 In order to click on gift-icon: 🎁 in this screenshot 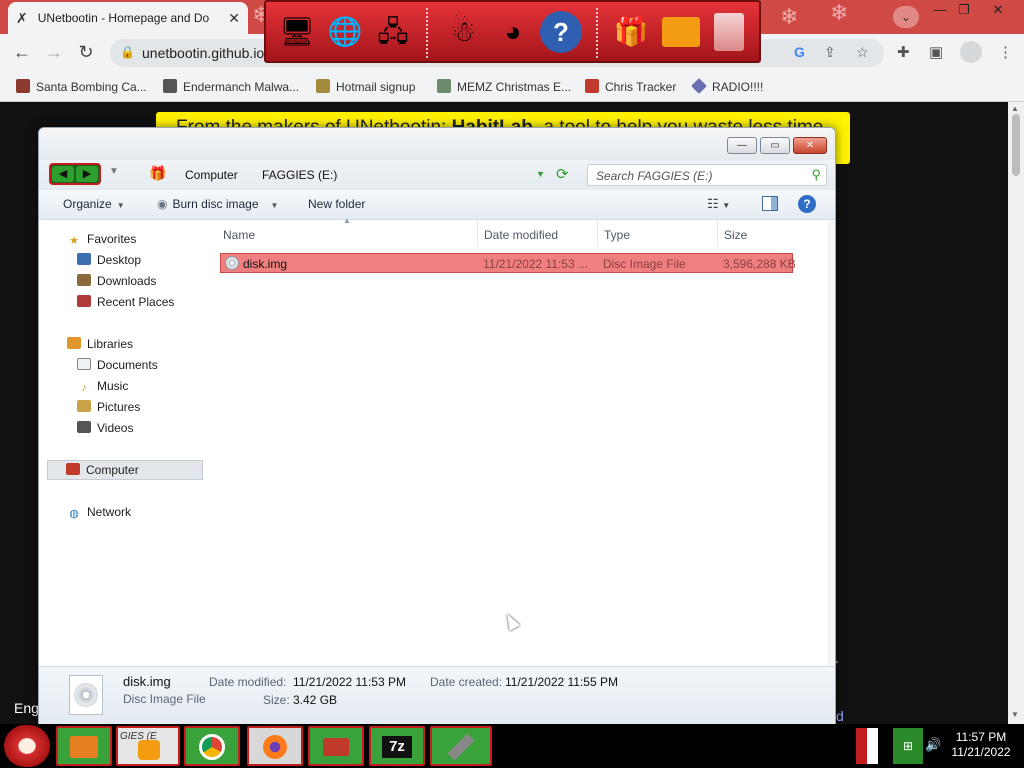, I will do `click(631, 32)`.